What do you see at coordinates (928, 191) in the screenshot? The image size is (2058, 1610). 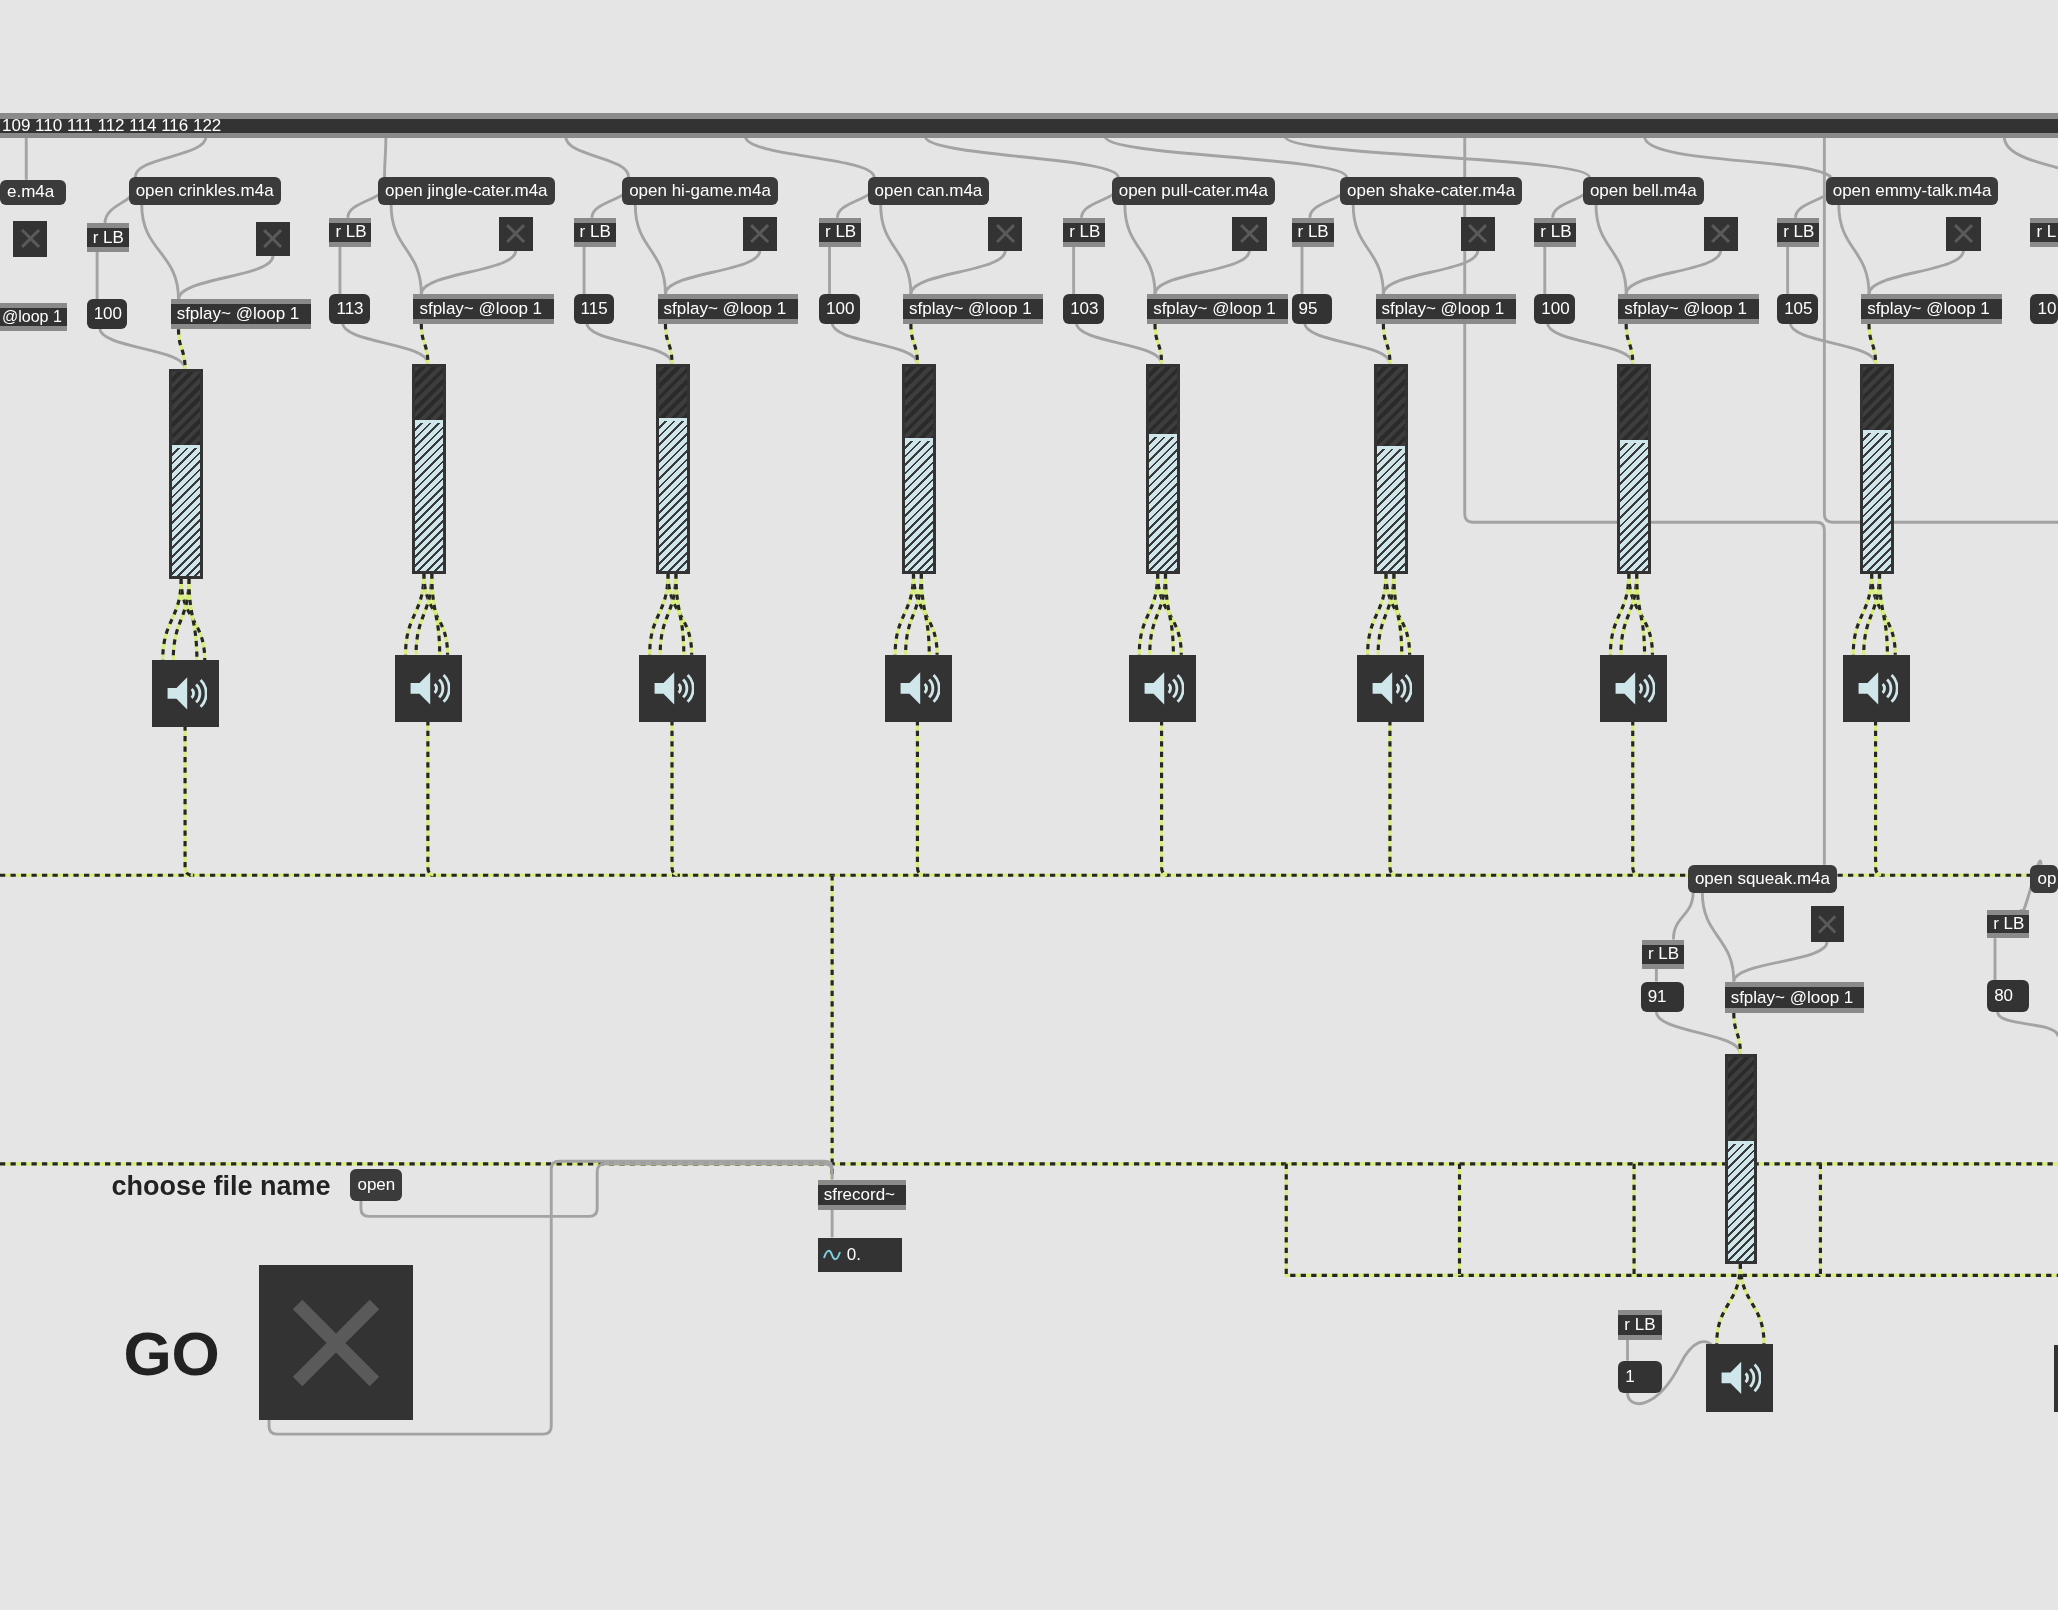 I see `message-button: open can.m4a` at bounding box center [928, 191].